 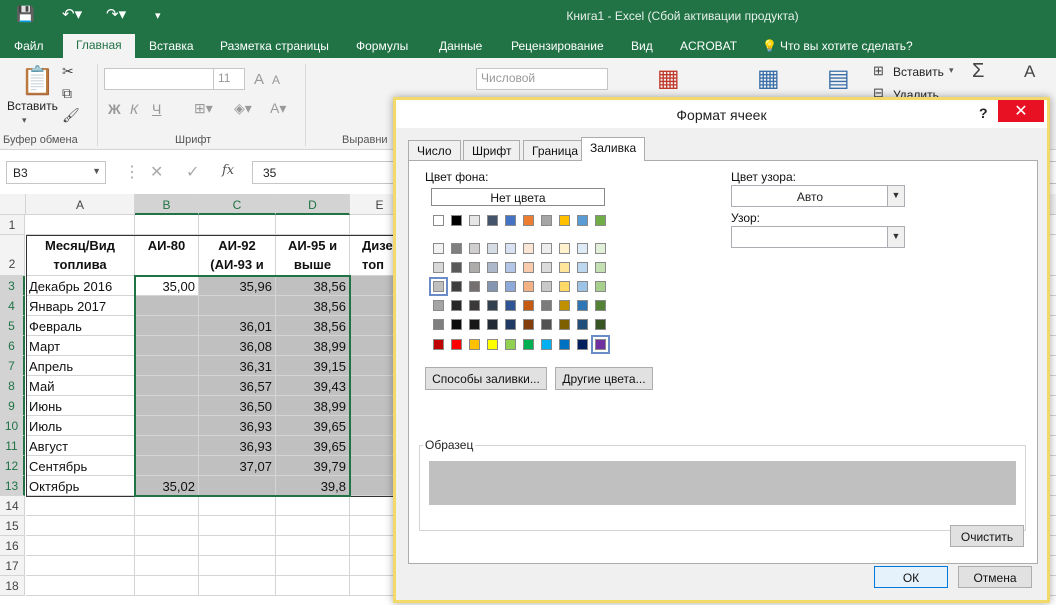 What do you see at coordinates (668, 78) in the screenshot?
I see `conditional-formatting-icon: ▦` at bounding box center [668, 78].